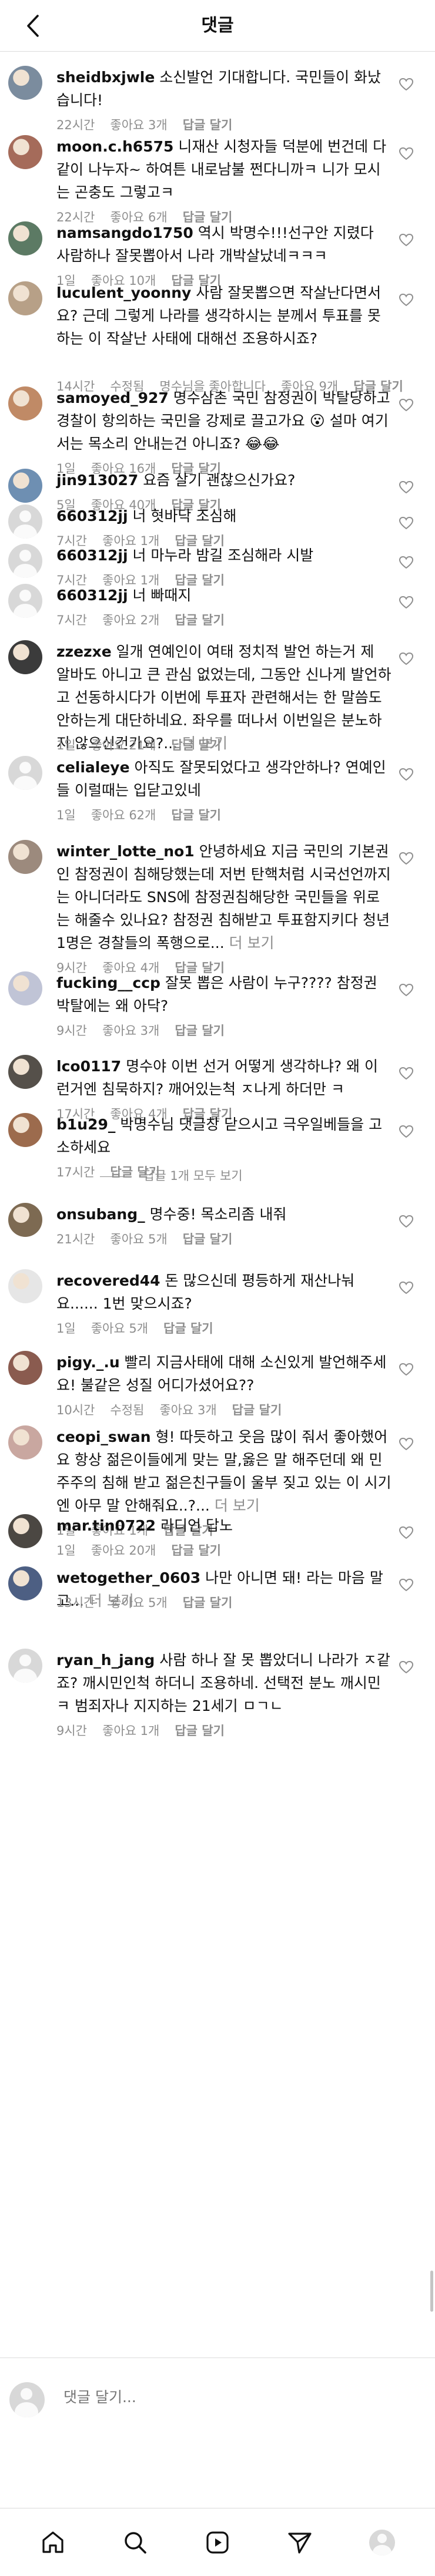 The image size is (435, 2576). I want to click on reels-icon, so click(217, 2542).